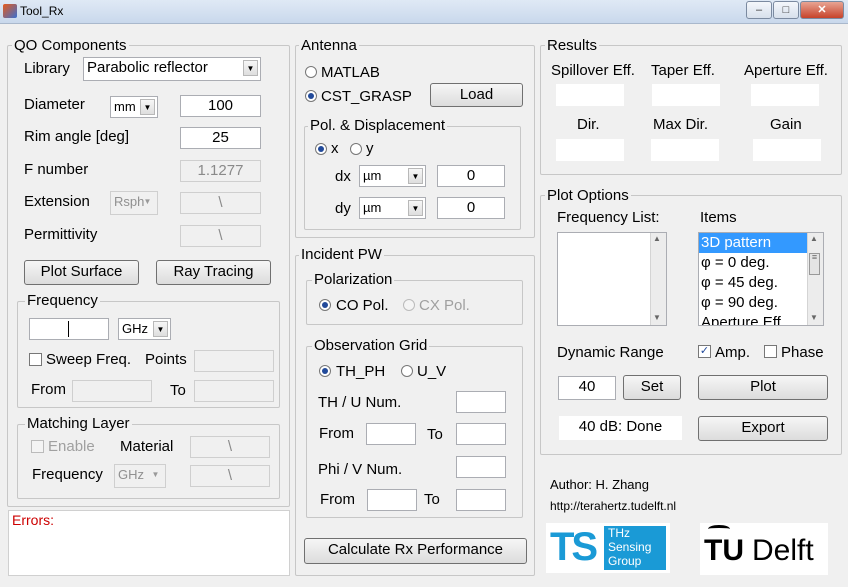  What do you see at coordinates (335, 148) in the screenshot?
I see `pol-x-label: x` at bounding box center [335, 148].